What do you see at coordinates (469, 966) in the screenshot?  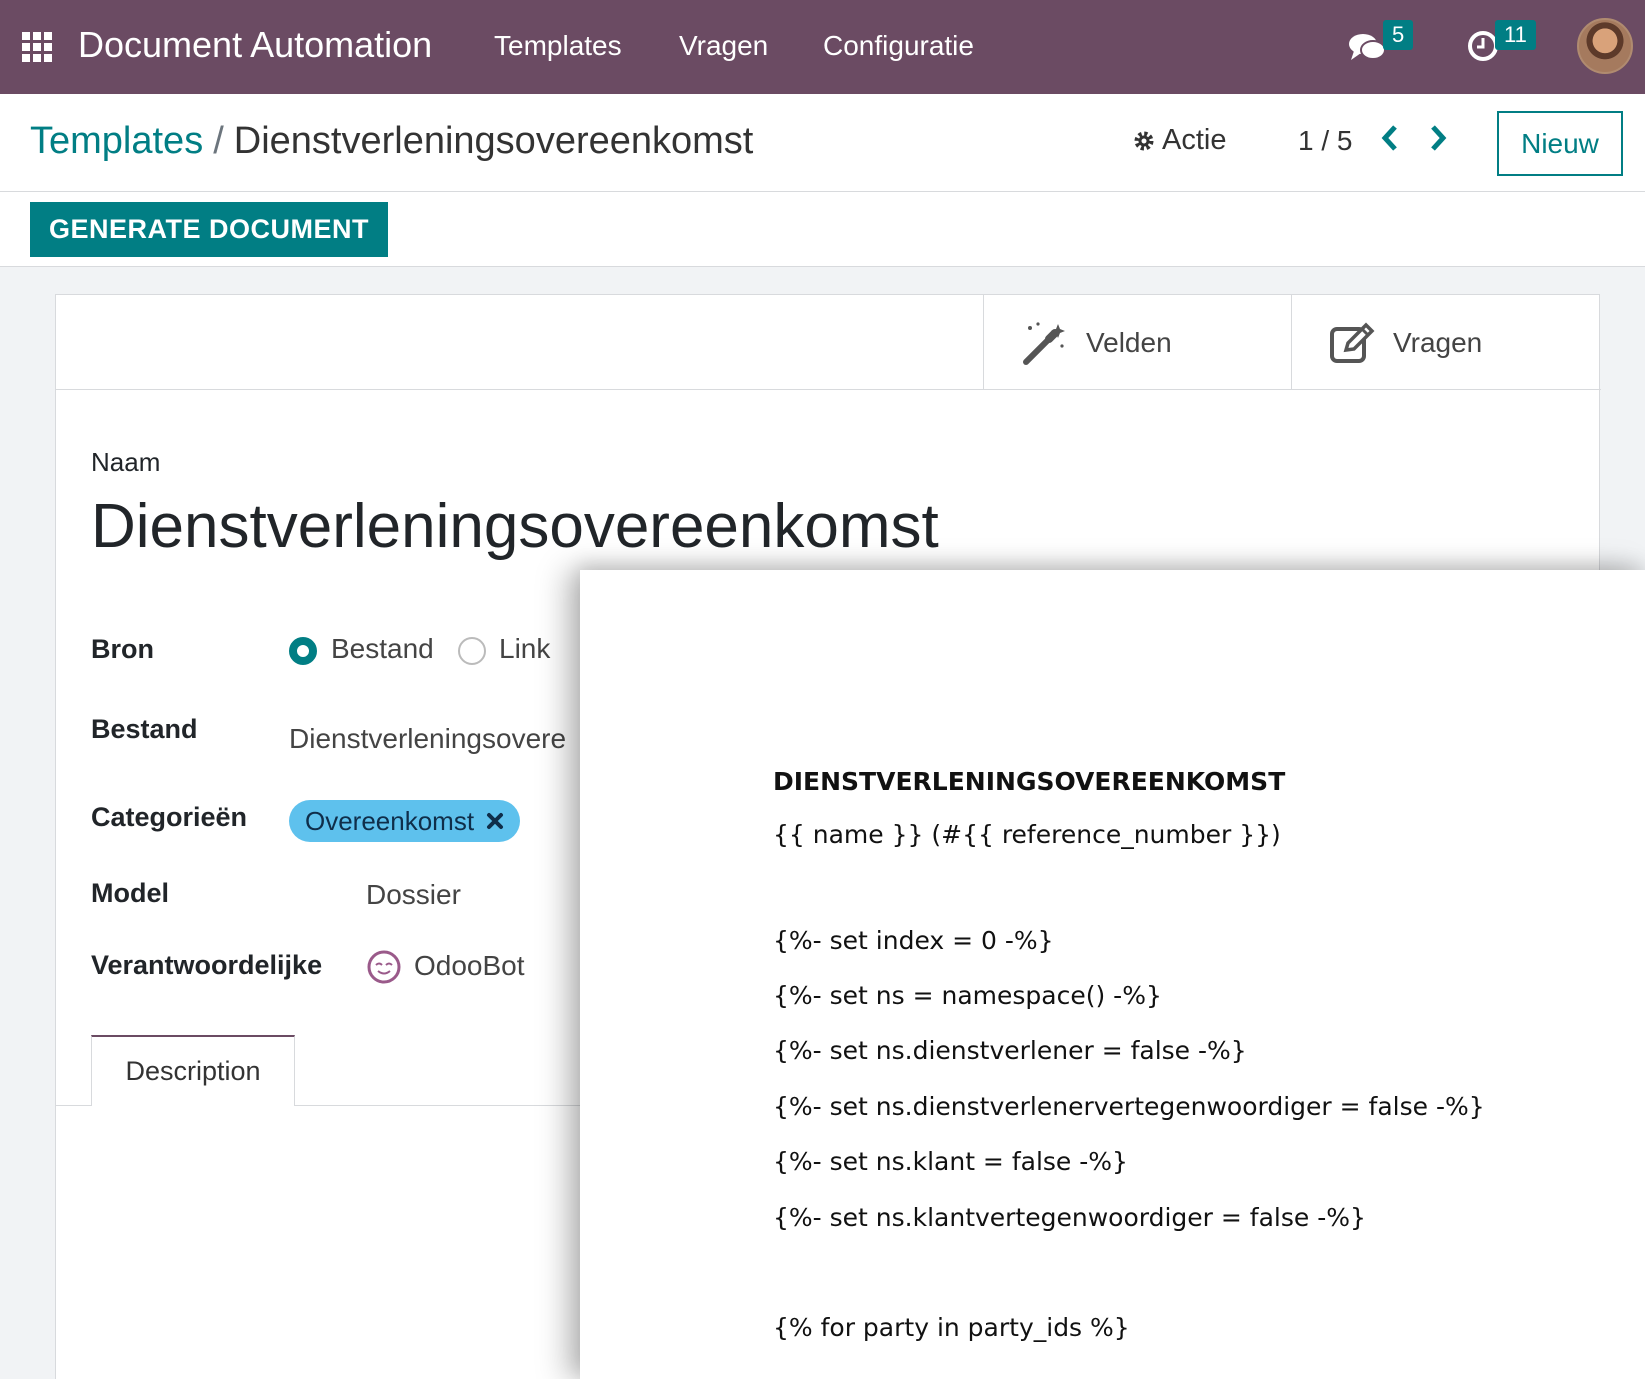 I see `responsible-field: OdooBot` at bounding box center [469, 966].